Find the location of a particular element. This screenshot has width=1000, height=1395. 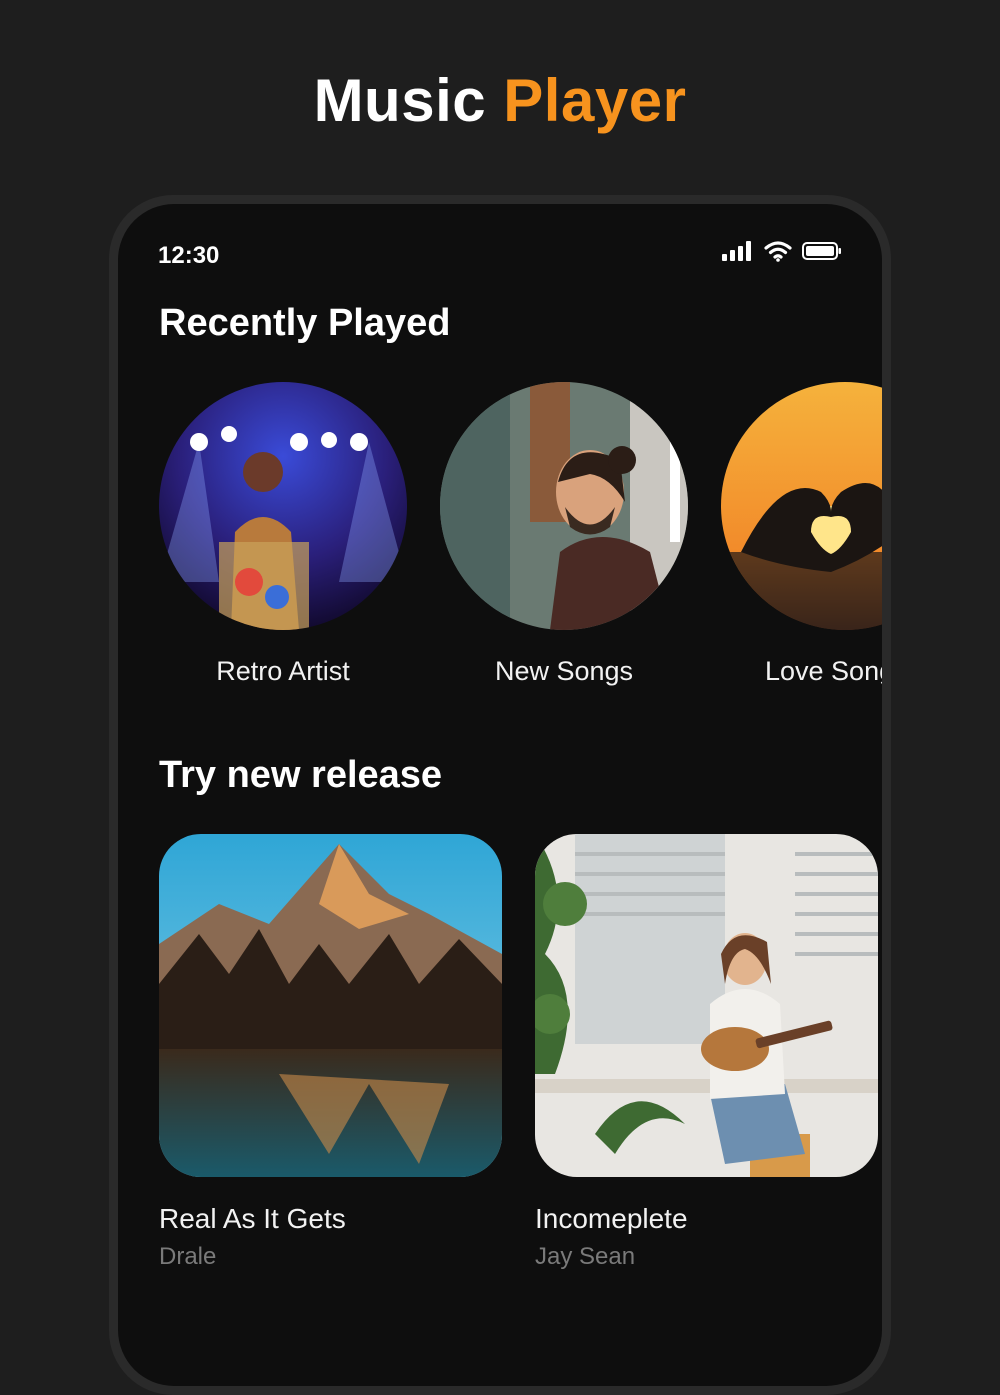

release-title: Real As It Gets is located at coordinates (252, 1218).